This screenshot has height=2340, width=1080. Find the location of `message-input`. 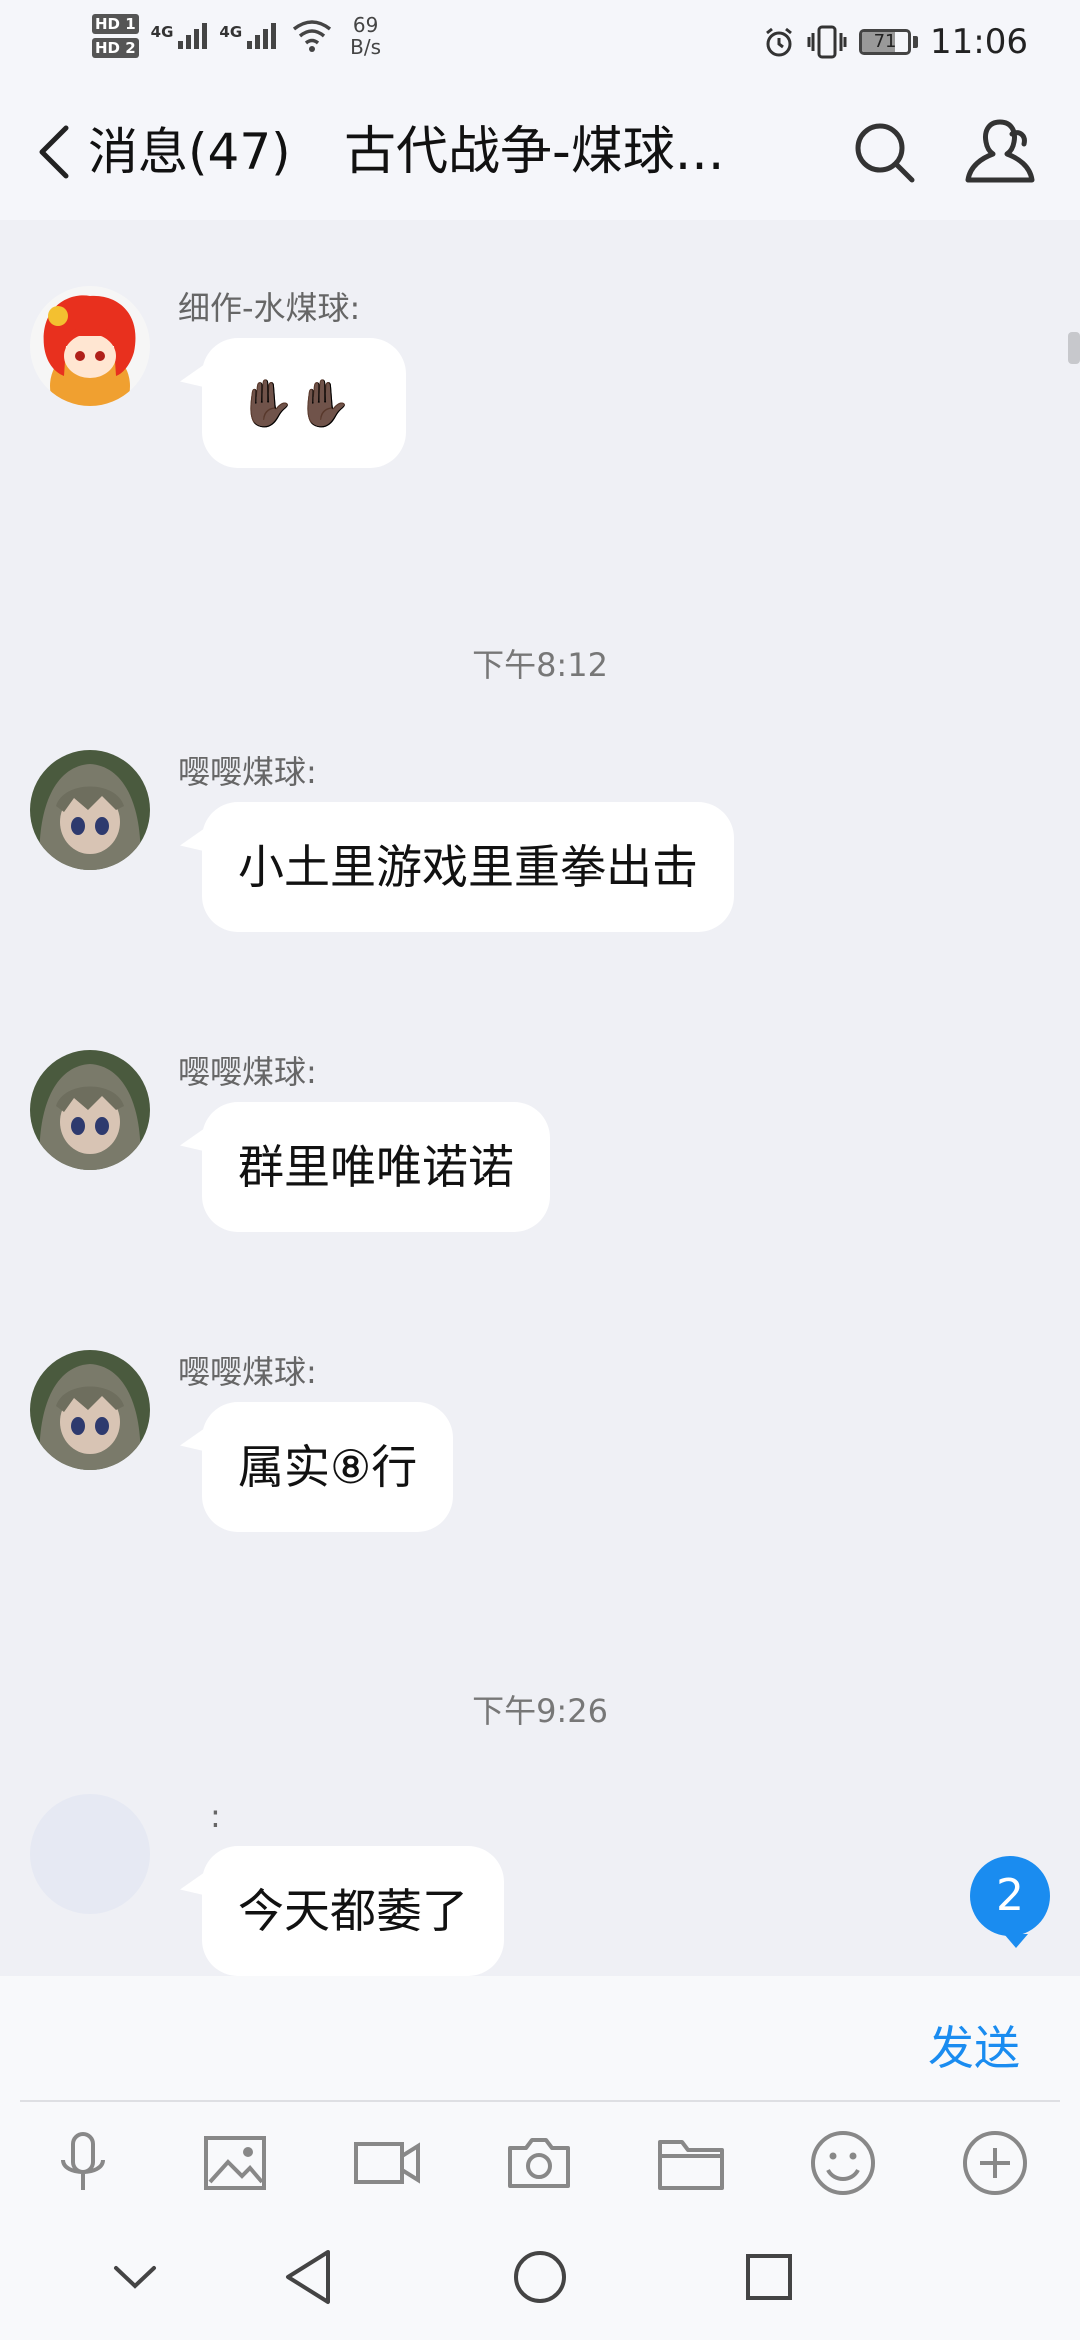

message-input is located at coordinates (460, 2039).